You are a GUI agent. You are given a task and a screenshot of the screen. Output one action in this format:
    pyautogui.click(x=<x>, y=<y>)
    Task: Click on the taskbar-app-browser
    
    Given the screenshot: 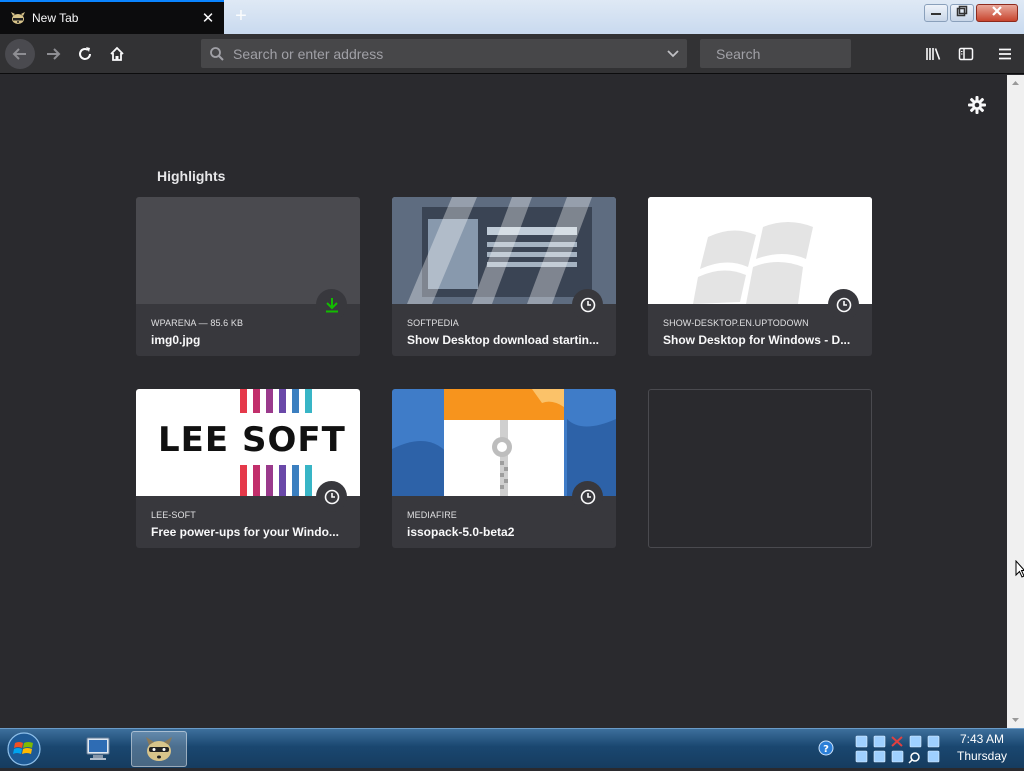 What is the action you would take?
    pyautogui.click(x=159, y=749)
    